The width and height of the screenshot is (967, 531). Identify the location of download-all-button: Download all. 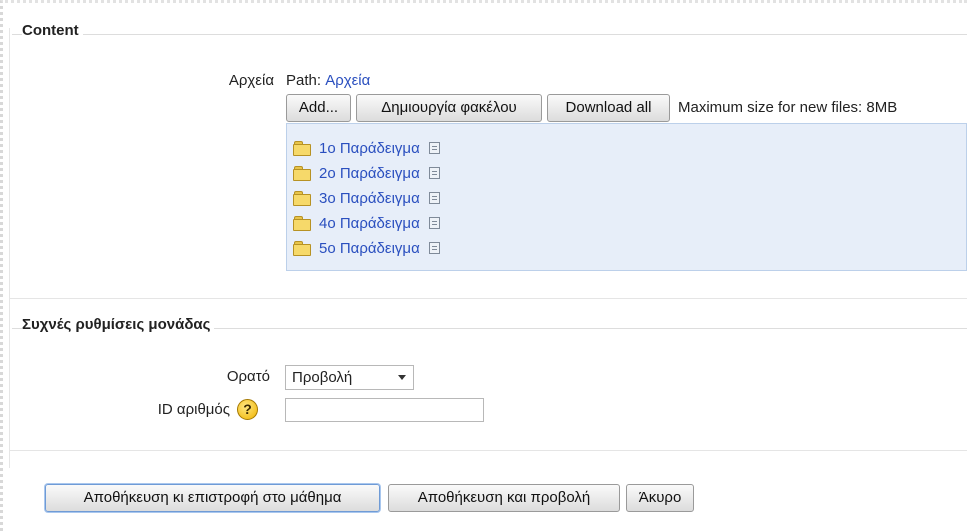
(608, 108).